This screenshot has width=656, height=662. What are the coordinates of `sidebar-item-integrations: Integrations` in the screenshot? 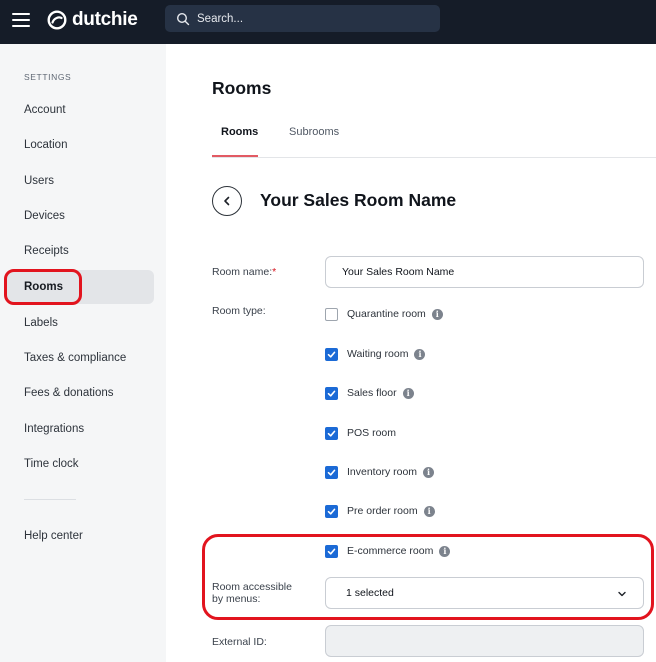 It's located at (80, 429).